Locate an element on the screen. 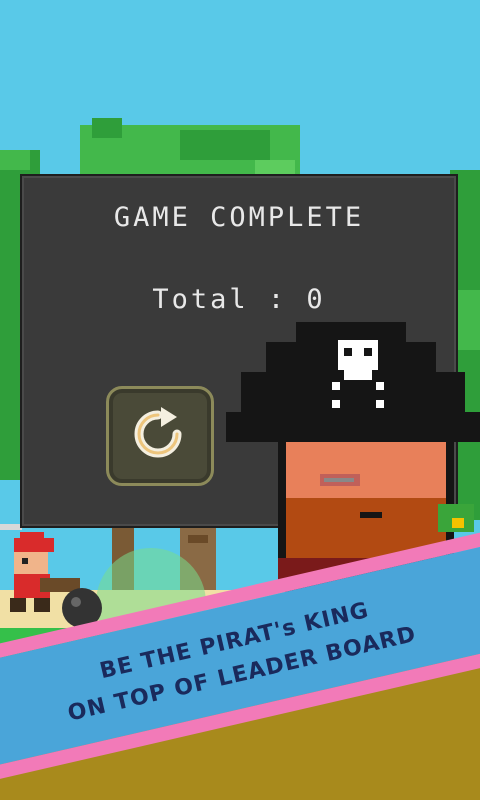 The height and width of the screenshot is (800, 480). total-score-label: Total : 0 is located at coordinates (239, 299).